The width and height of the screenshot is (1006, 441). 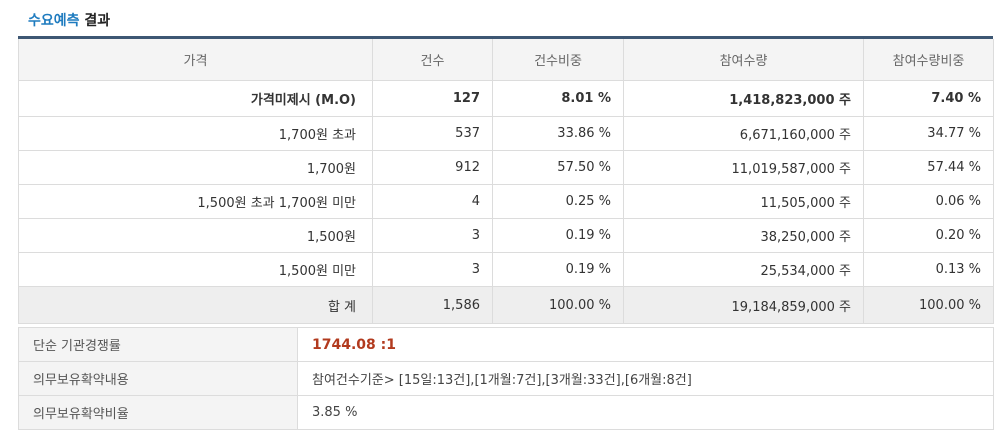 I want to click on row-count: 912, so click(x=432, y=167).